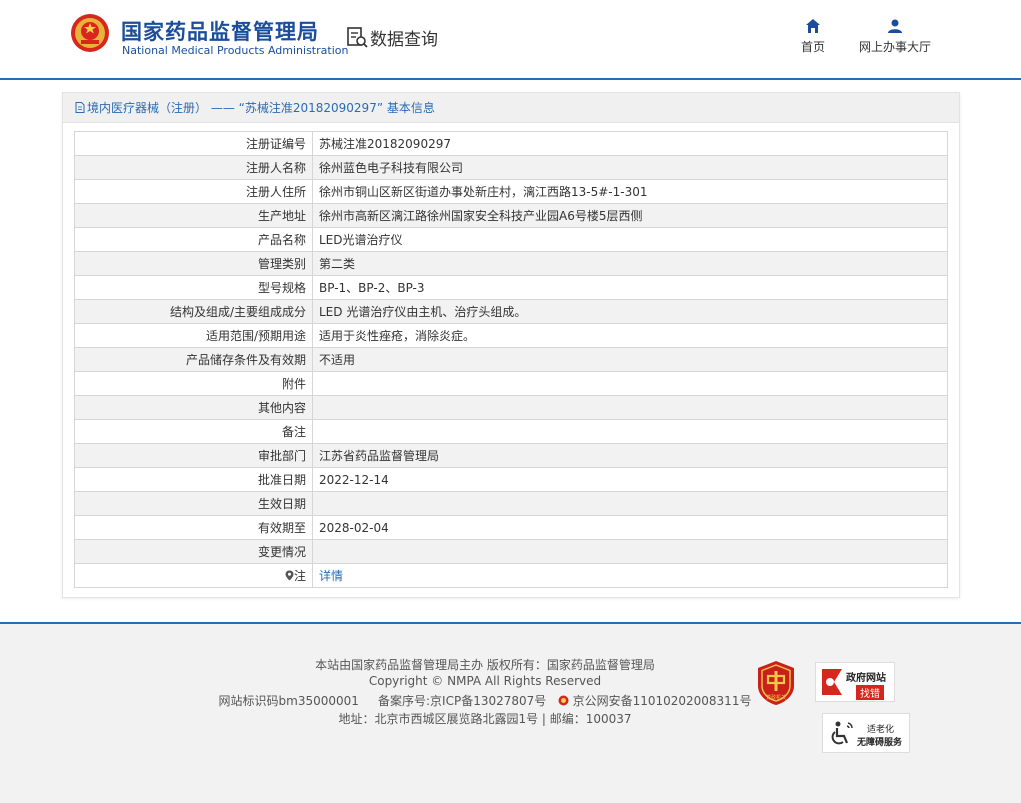 The width and height of the screenshot is (1021, 803). I want to click on table-row: 批准日期 2022-12-14, so click(511, 479).